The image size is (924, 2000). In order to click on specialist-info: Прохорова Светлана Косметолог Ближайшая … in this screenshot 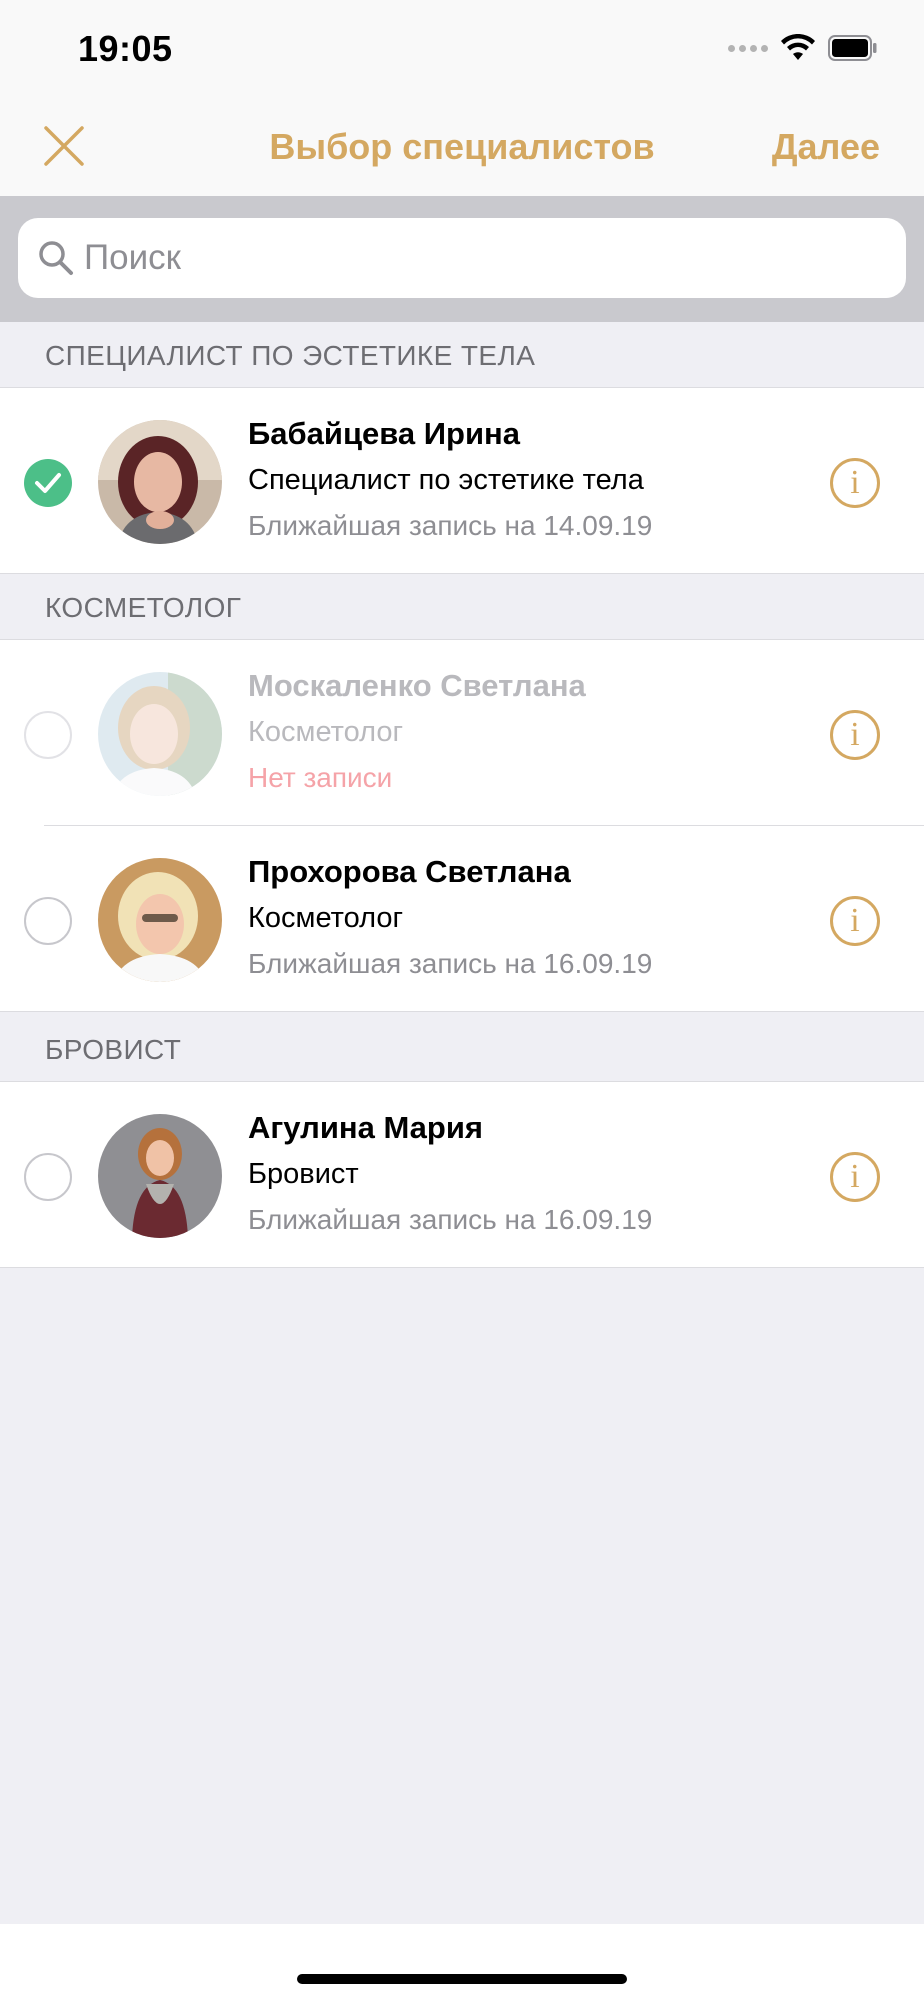, I will do `click(450, 917)`.